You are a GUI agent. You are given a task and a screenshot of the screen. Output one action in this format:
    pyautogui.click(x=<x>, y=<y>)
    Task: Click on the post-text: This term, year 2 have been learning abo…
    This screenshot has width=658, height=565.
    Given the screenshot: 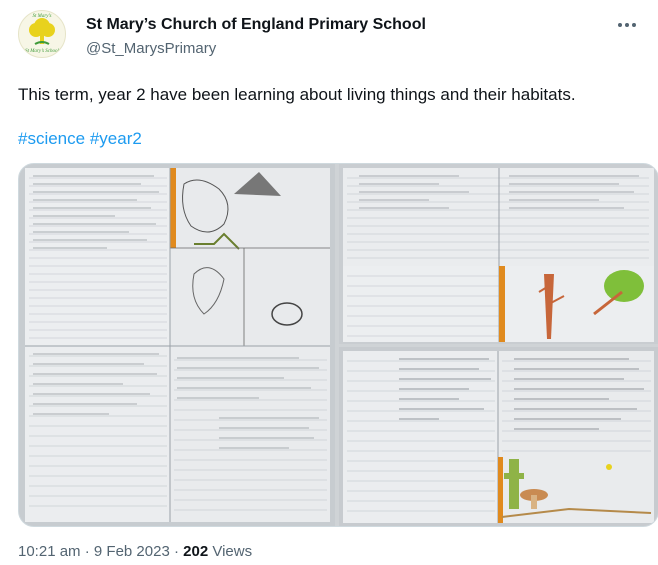 What is the action you would take?
    pyautogui.click(x=297, y=94)
    